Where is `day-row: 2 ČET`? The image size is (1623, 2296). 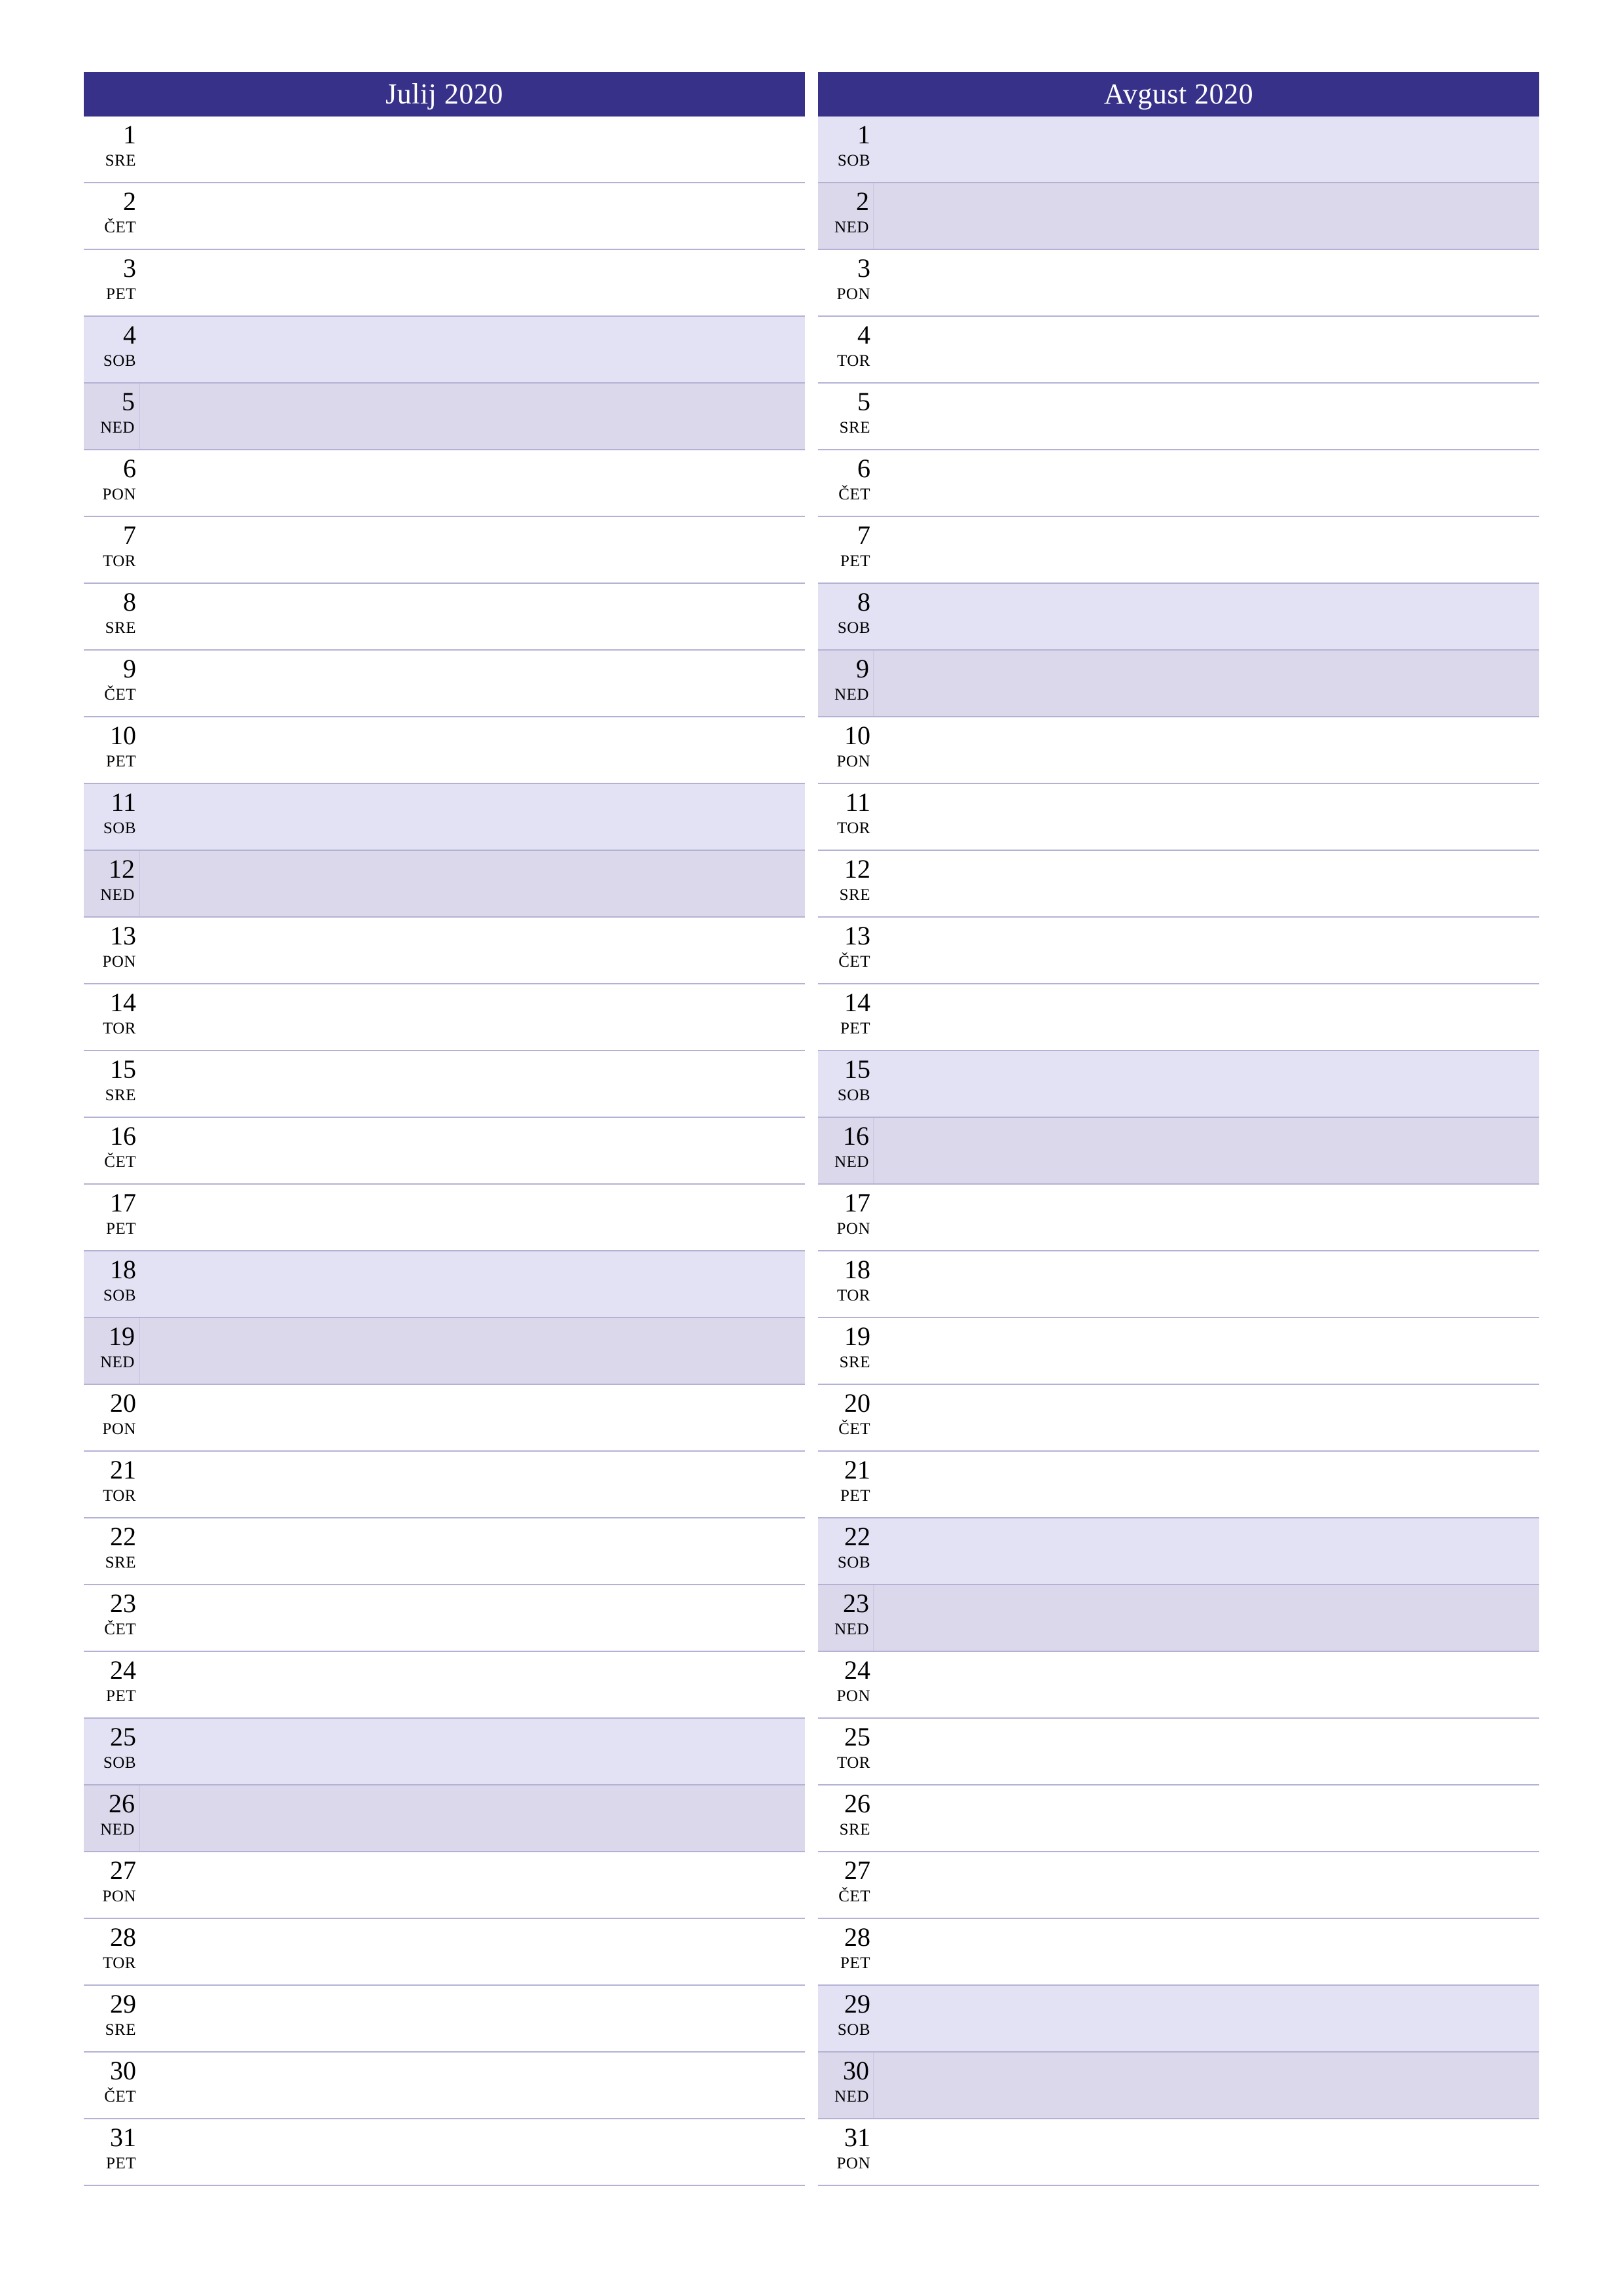
day-row: 2 ČET is located at coordinates (445, 216).